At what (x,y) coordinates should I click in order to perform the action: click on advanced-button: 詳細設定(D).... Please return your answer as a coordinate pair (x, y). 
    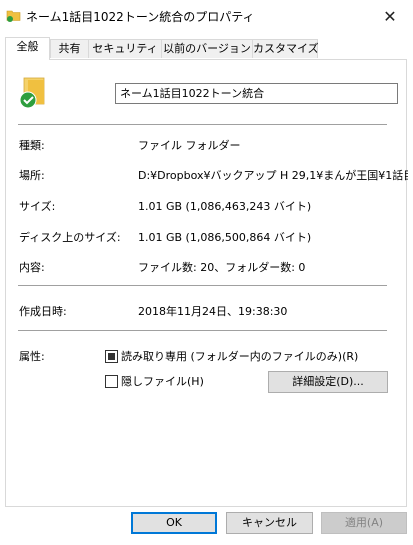
    Looking at the image, I should click on (328, 382).